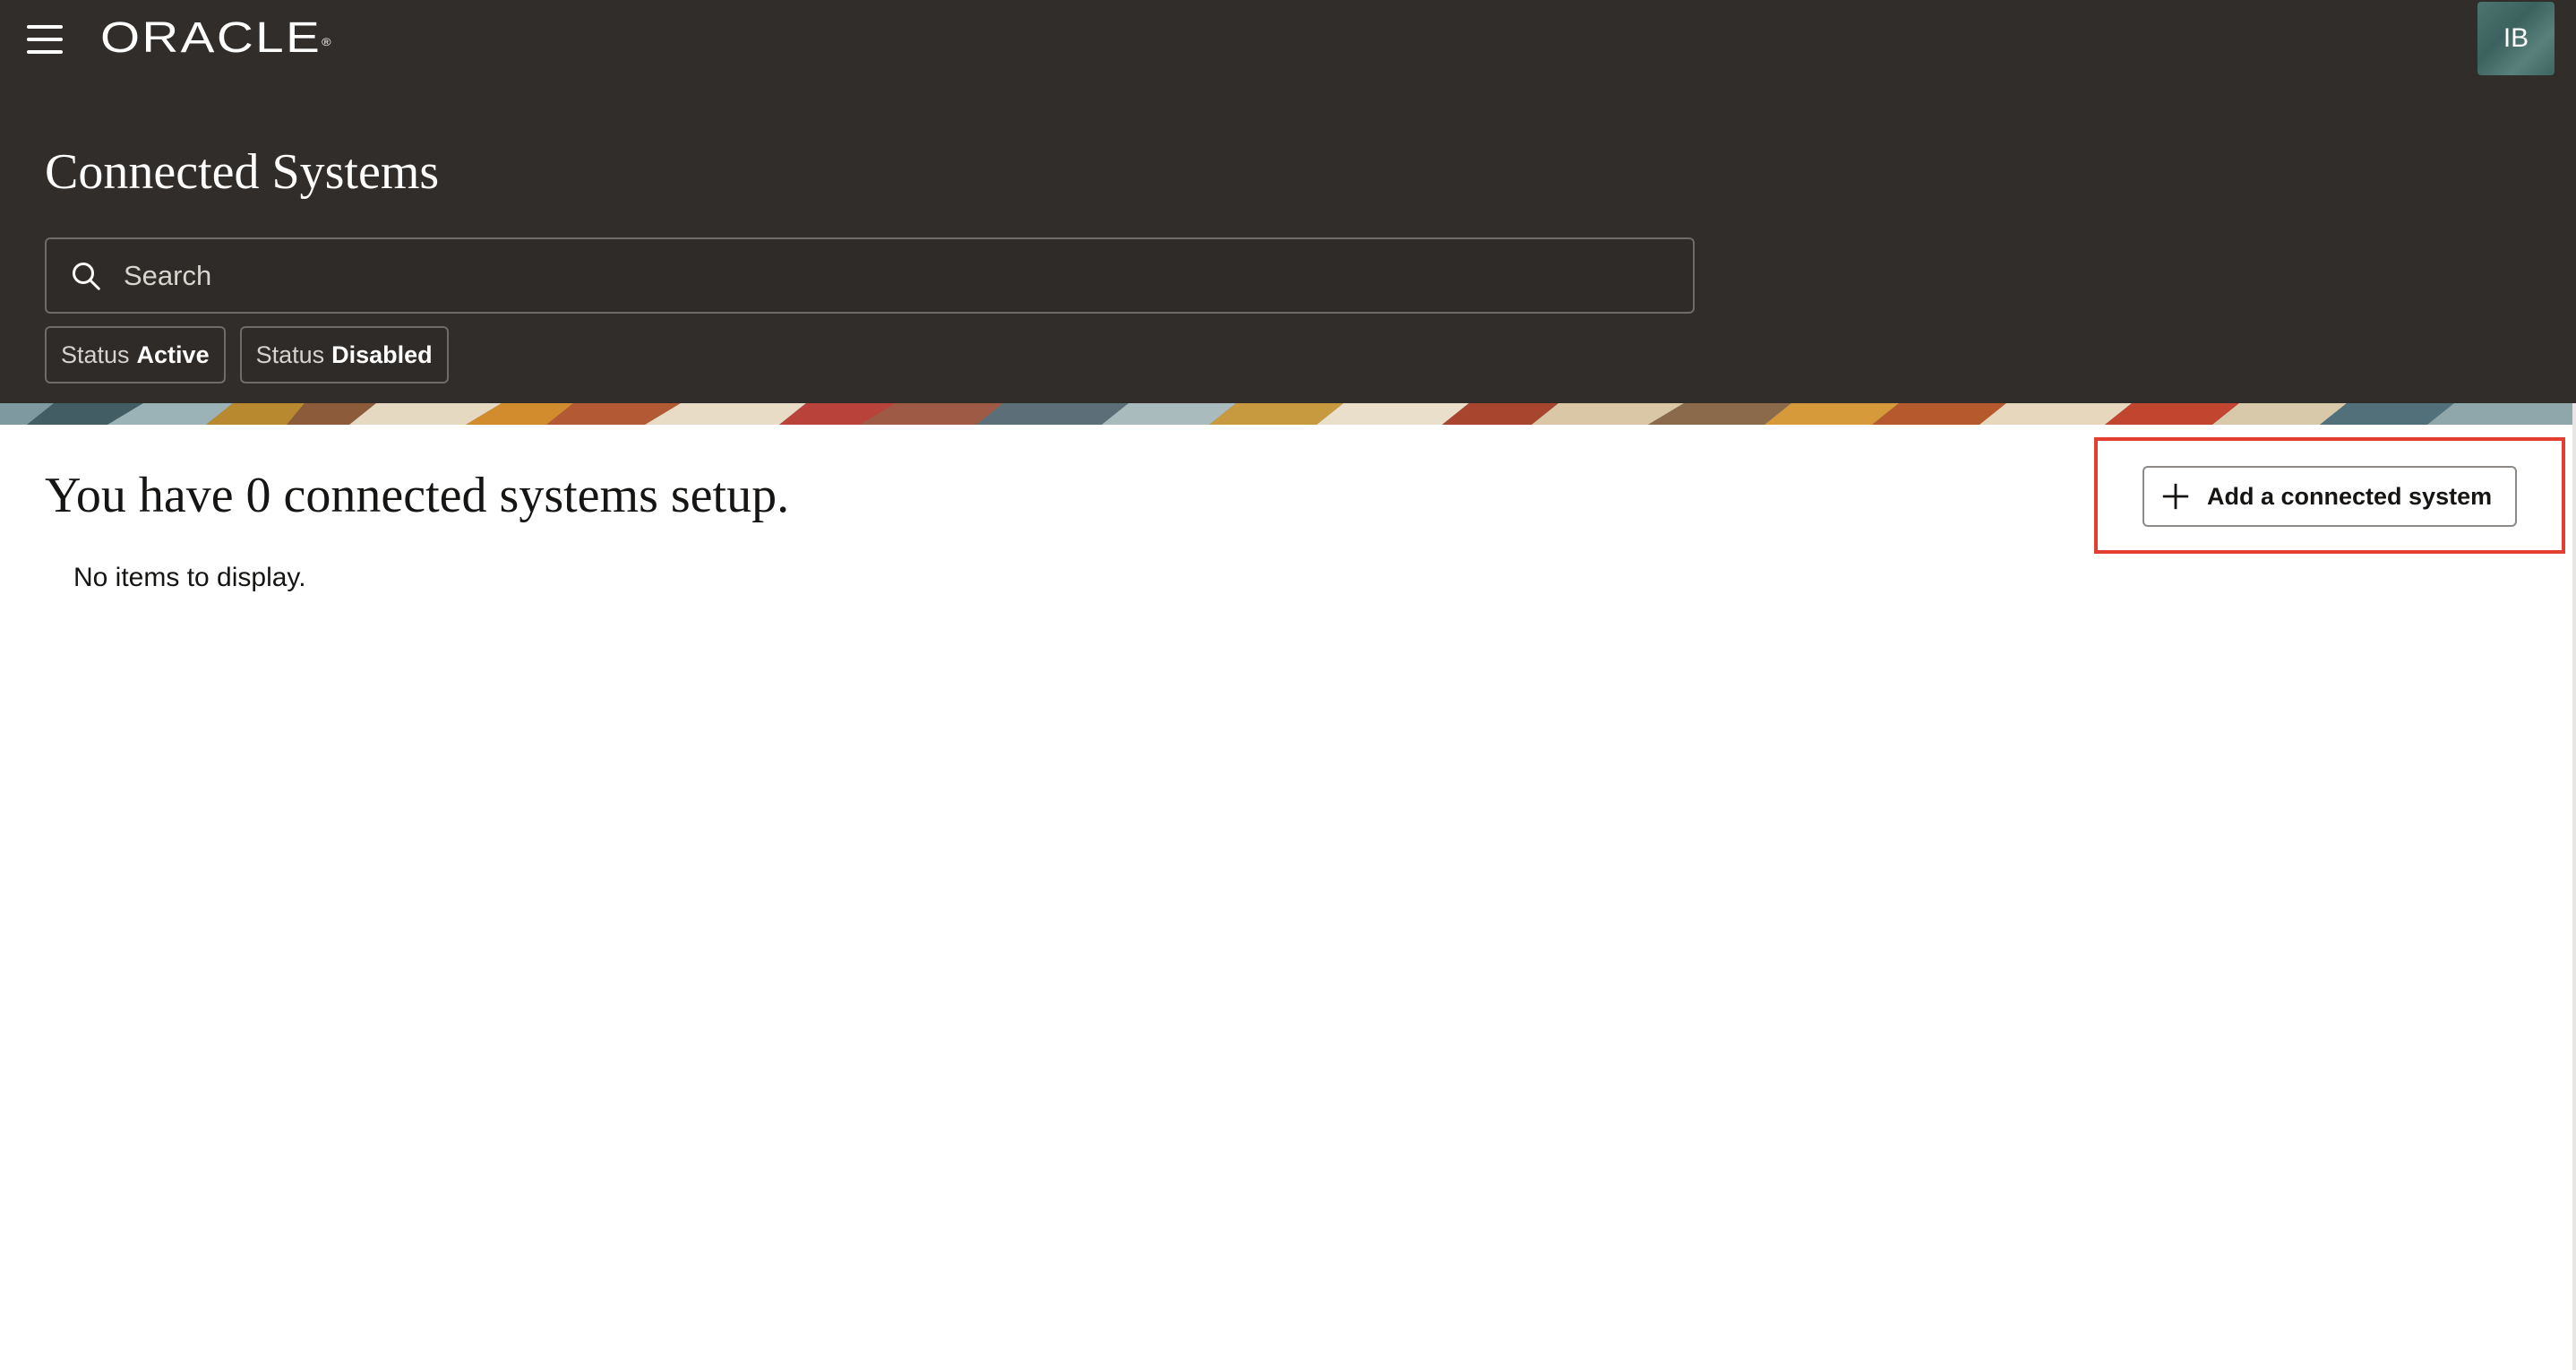 The image size is (2576, 1370). What do you see at coordinates (2350, 496) in the screenshot?
I see `add-connected-system-label: Add a connected system` at bounding box center [2350, 496].